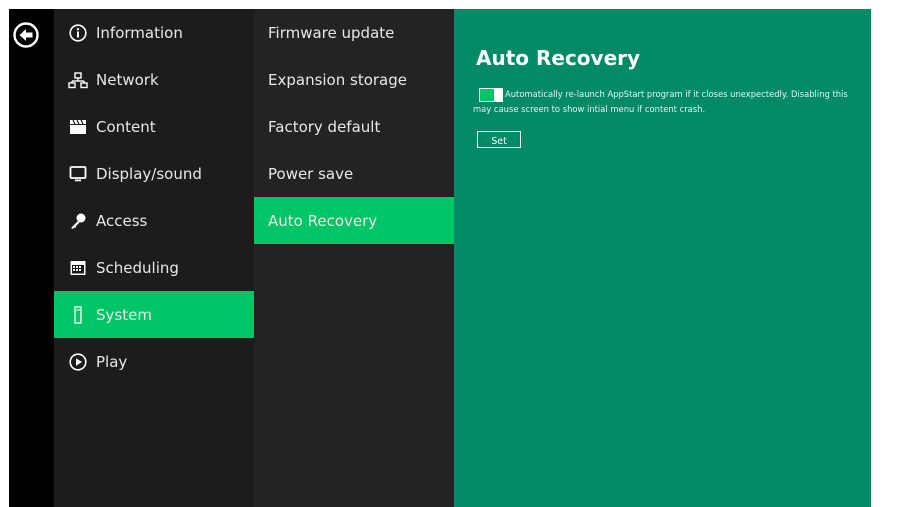  What do you see at coordinates (78, 221) in the screenshot?
I see `key-icon` at bounding box center [78, 221].